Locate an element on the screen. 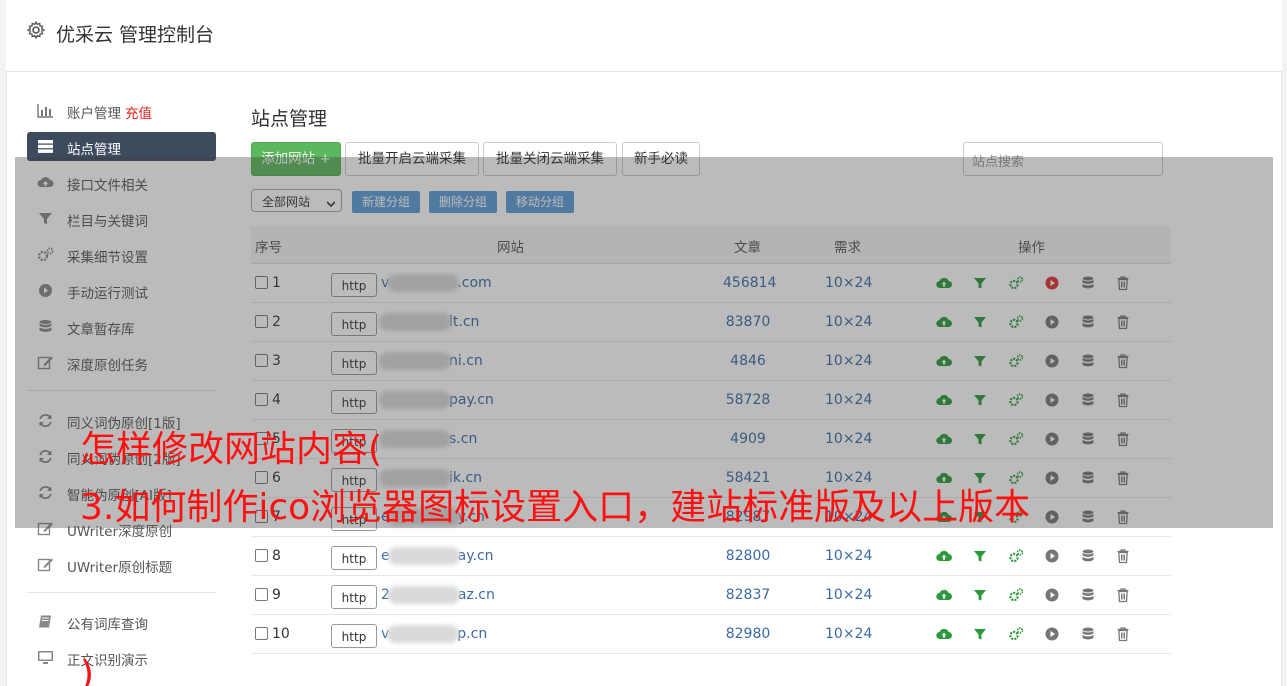  site-link: s.cn is located at coordinates (428, 439).